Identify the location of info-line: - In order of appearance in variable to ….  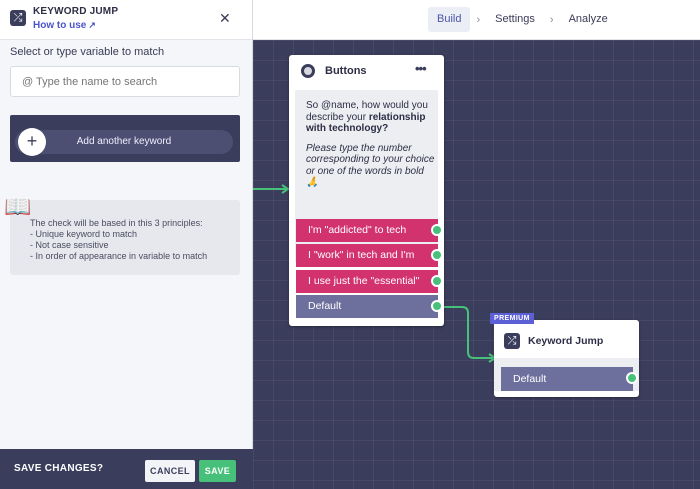
(119, 256).